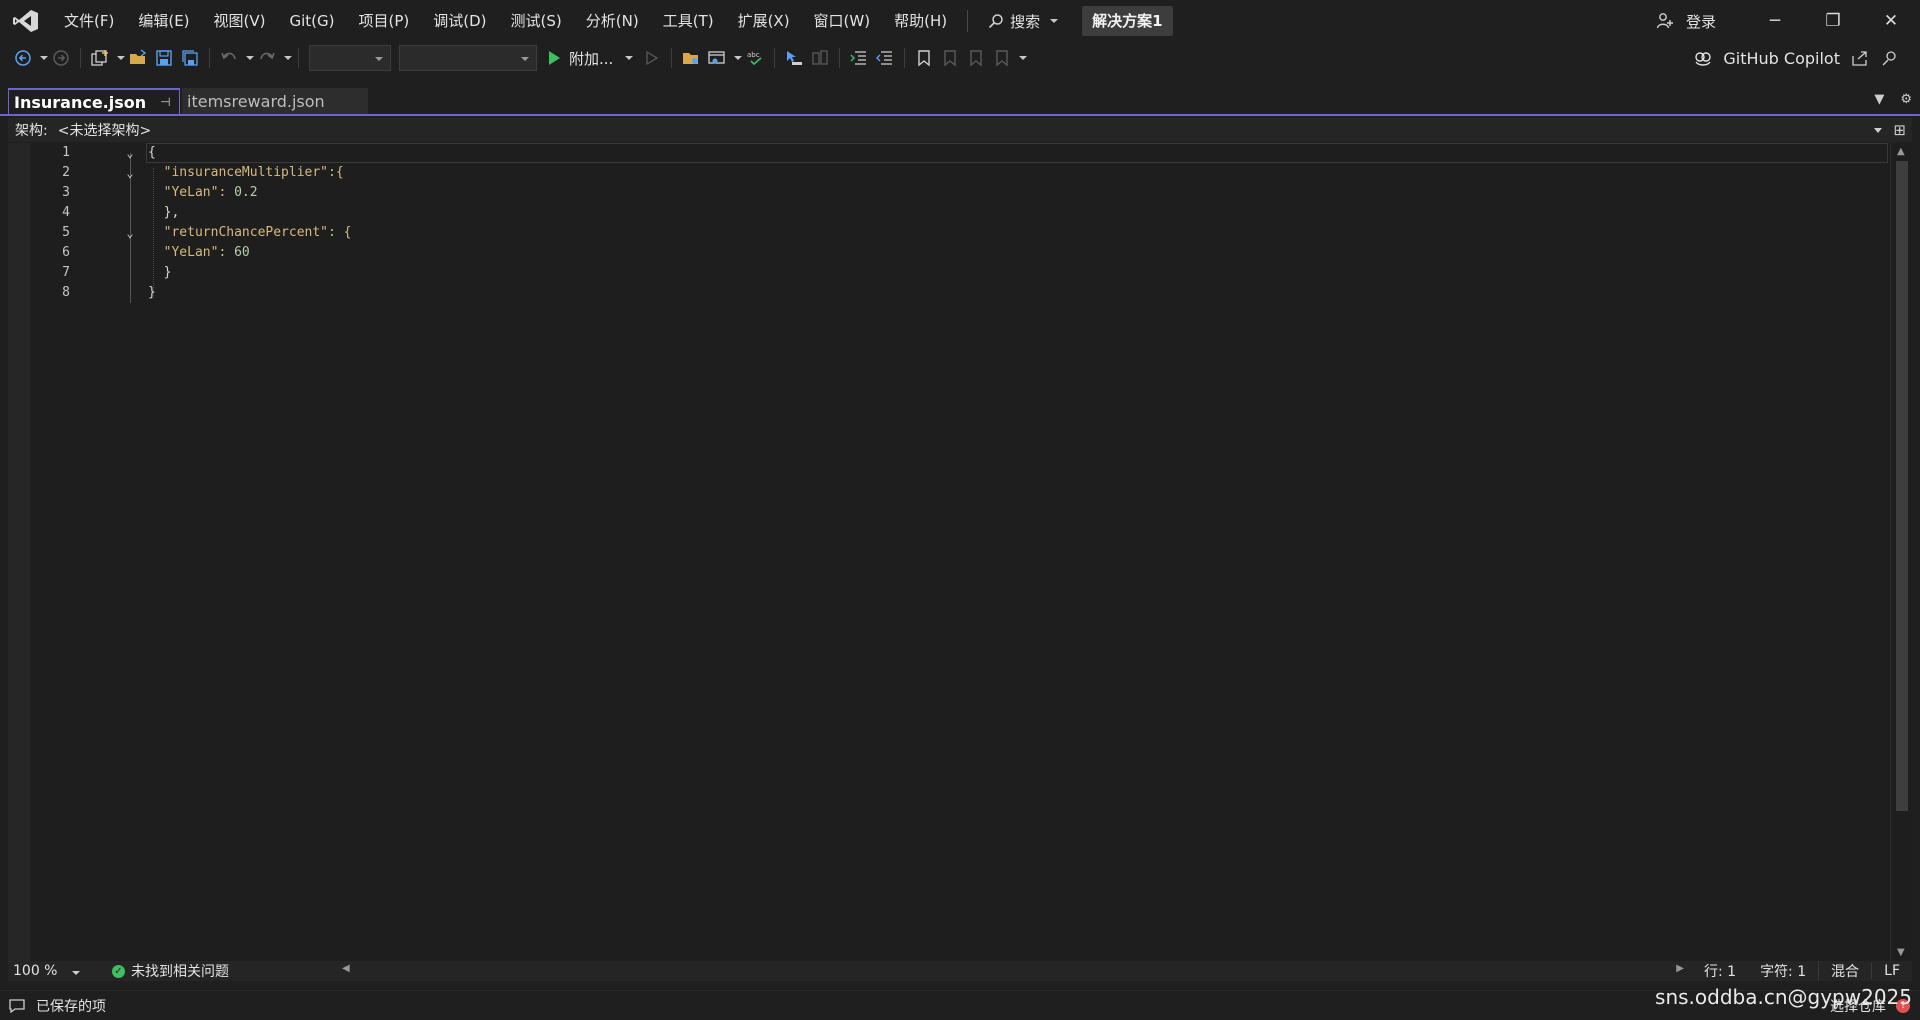 This screenshot has width=1920, height=1020. What do you see at coordinates (960, 153) in the screenshot?
I see `code-line: 1 ⌄ {` at bounding box center [960, 153].